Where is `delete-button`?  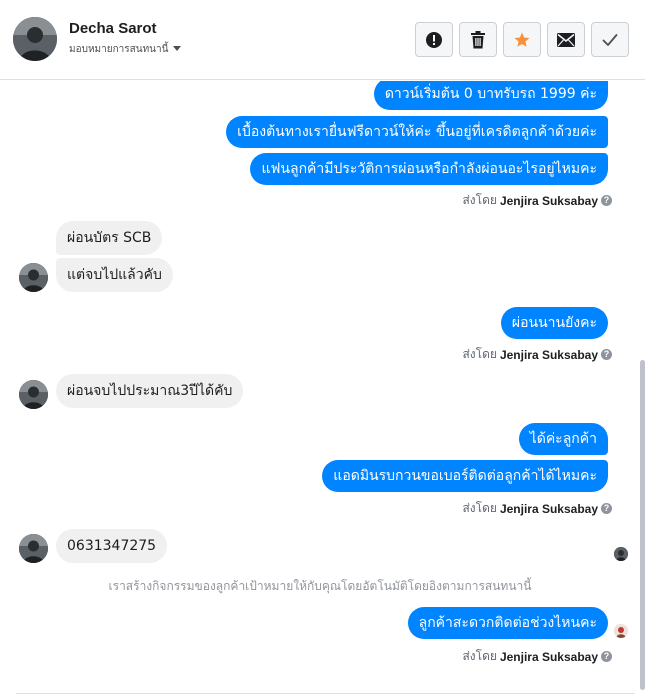 delete-button is located at coordinates (478, 39).